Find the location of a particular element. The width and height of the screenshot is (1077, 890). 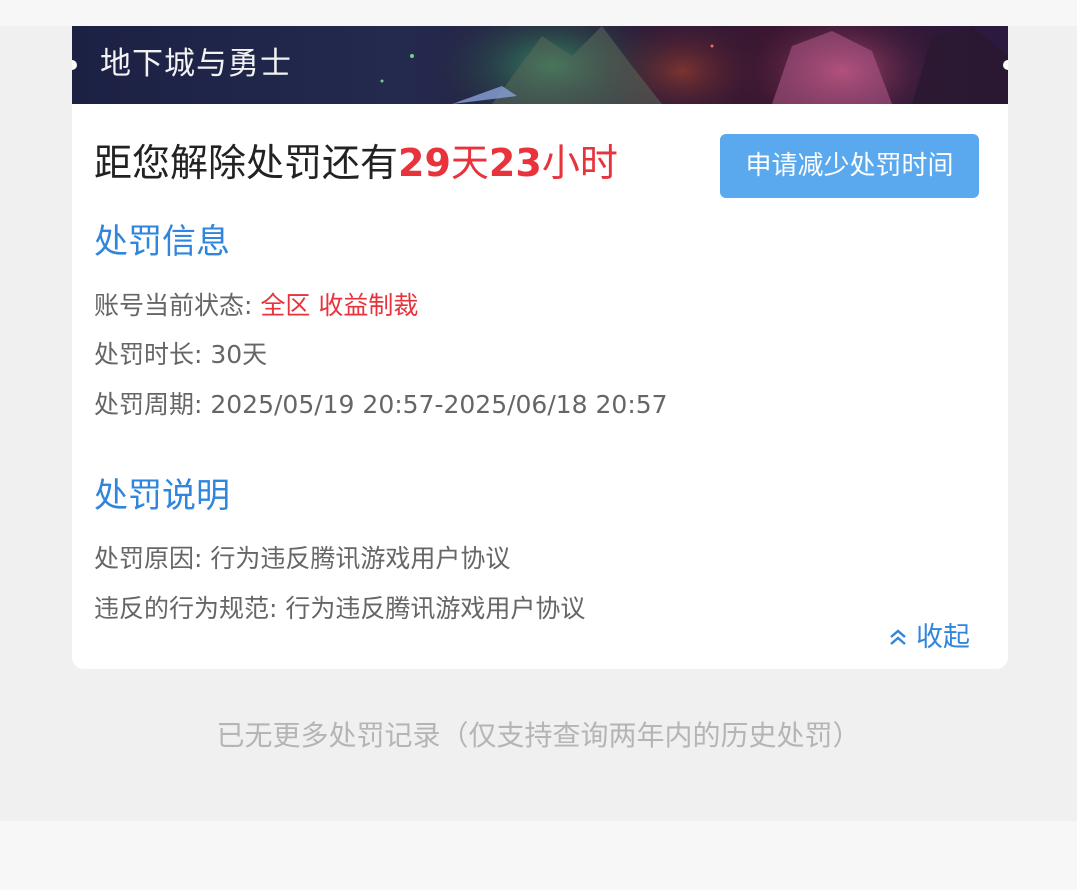

penalty-period-line: 处罚周期: 2025/05/19 20:57-2025/06/18 20:57 is located at coordinates (381, 405).